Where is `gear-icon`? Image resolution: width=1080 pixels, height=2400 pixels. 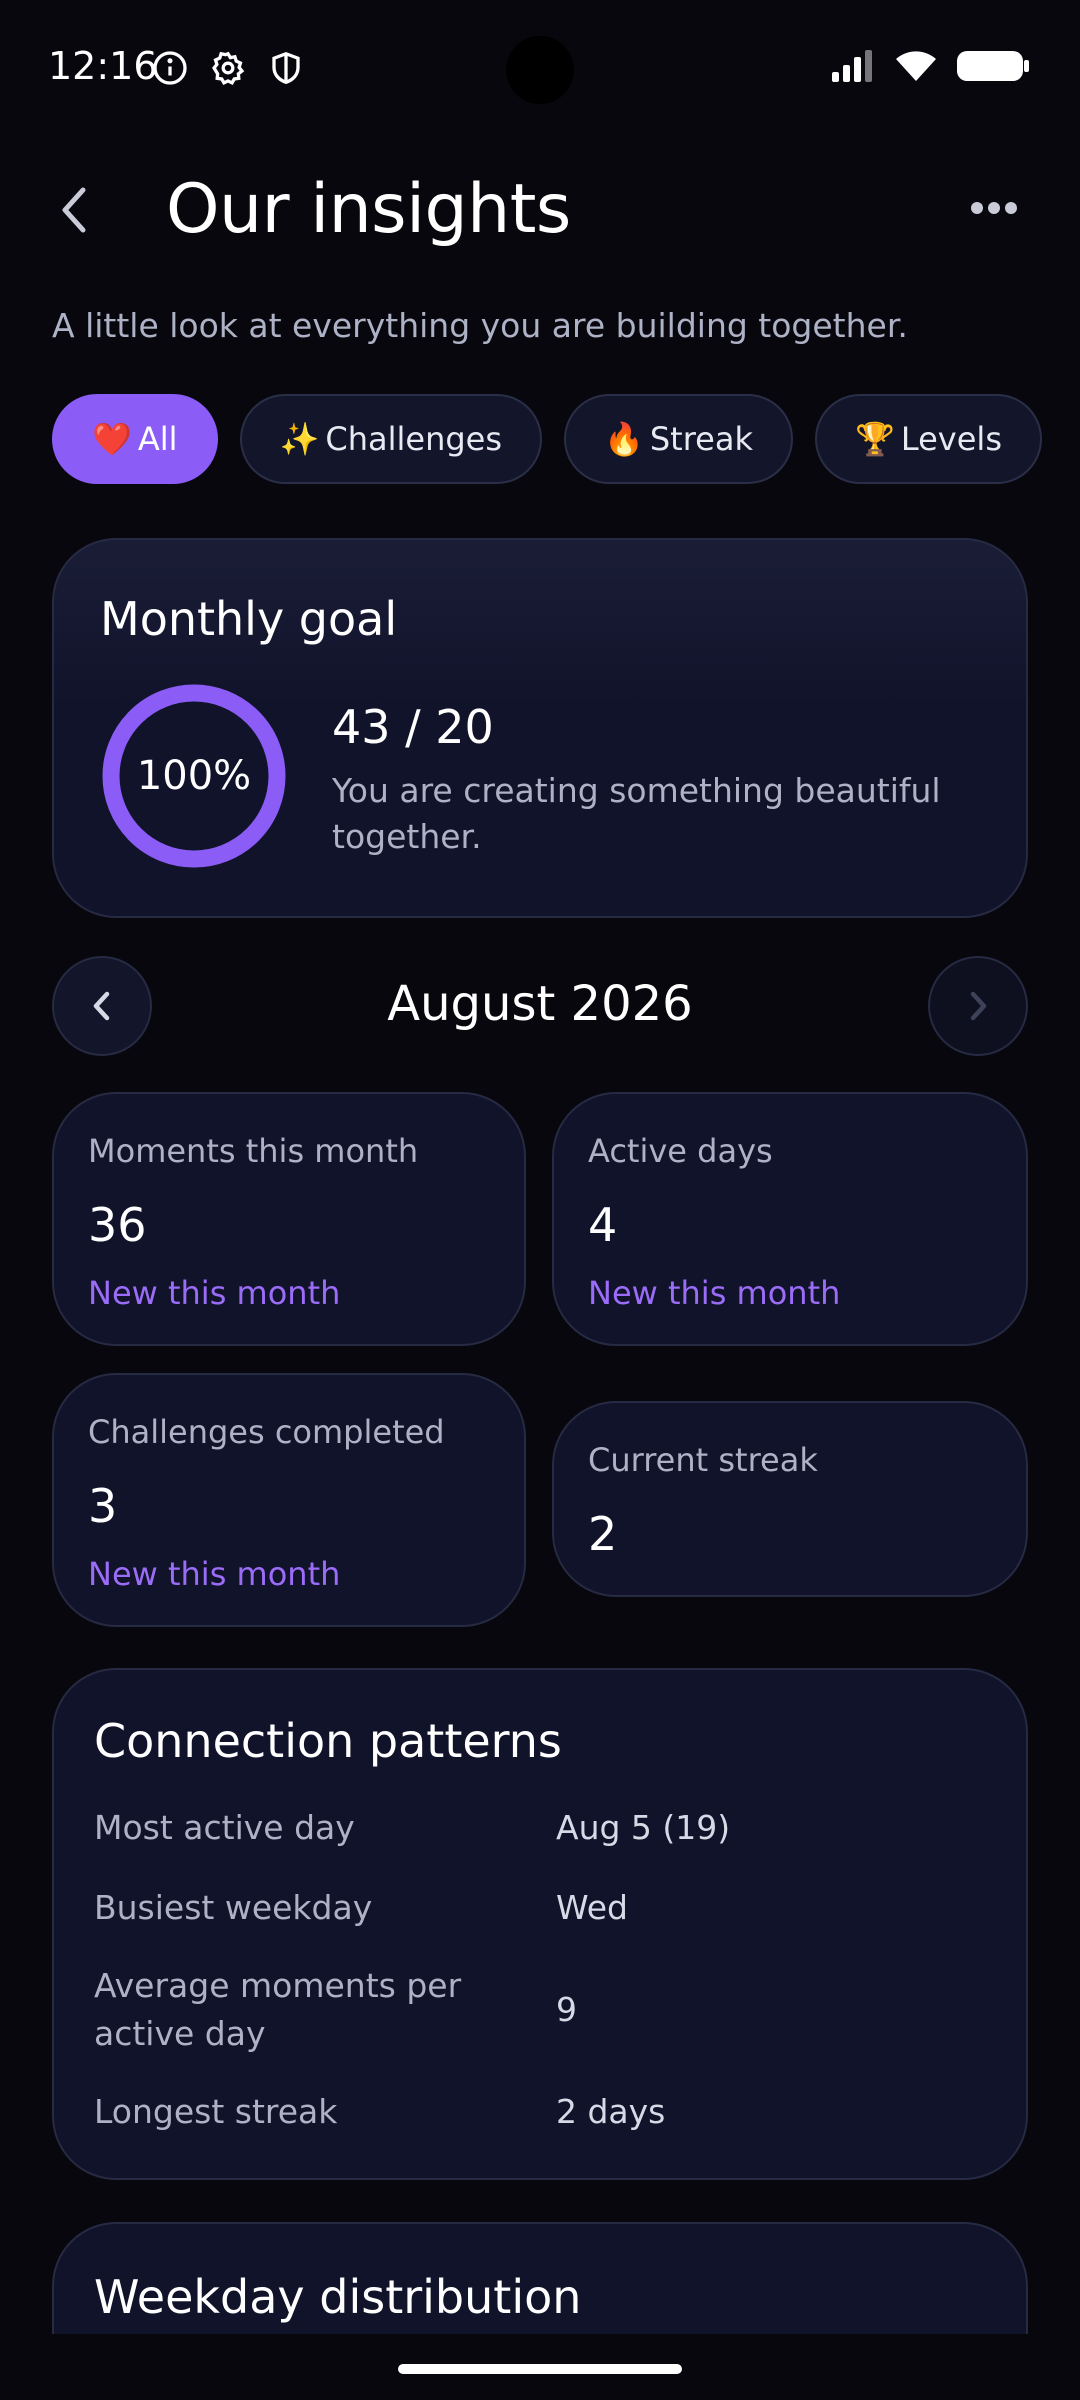 gear-icon is located at coordinates (228, 68).